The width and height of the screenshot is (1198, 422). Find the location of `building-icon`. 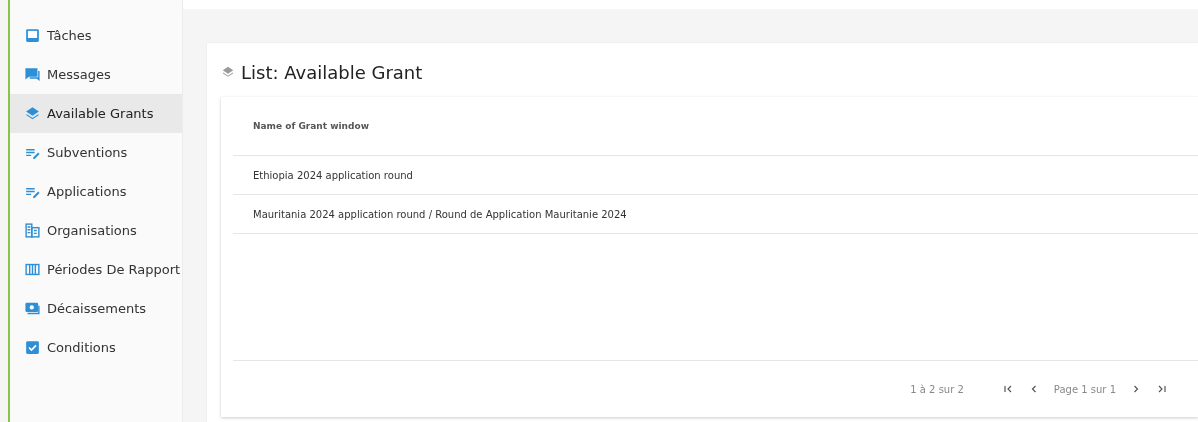

building-icon is located at coordinates (32, 230).